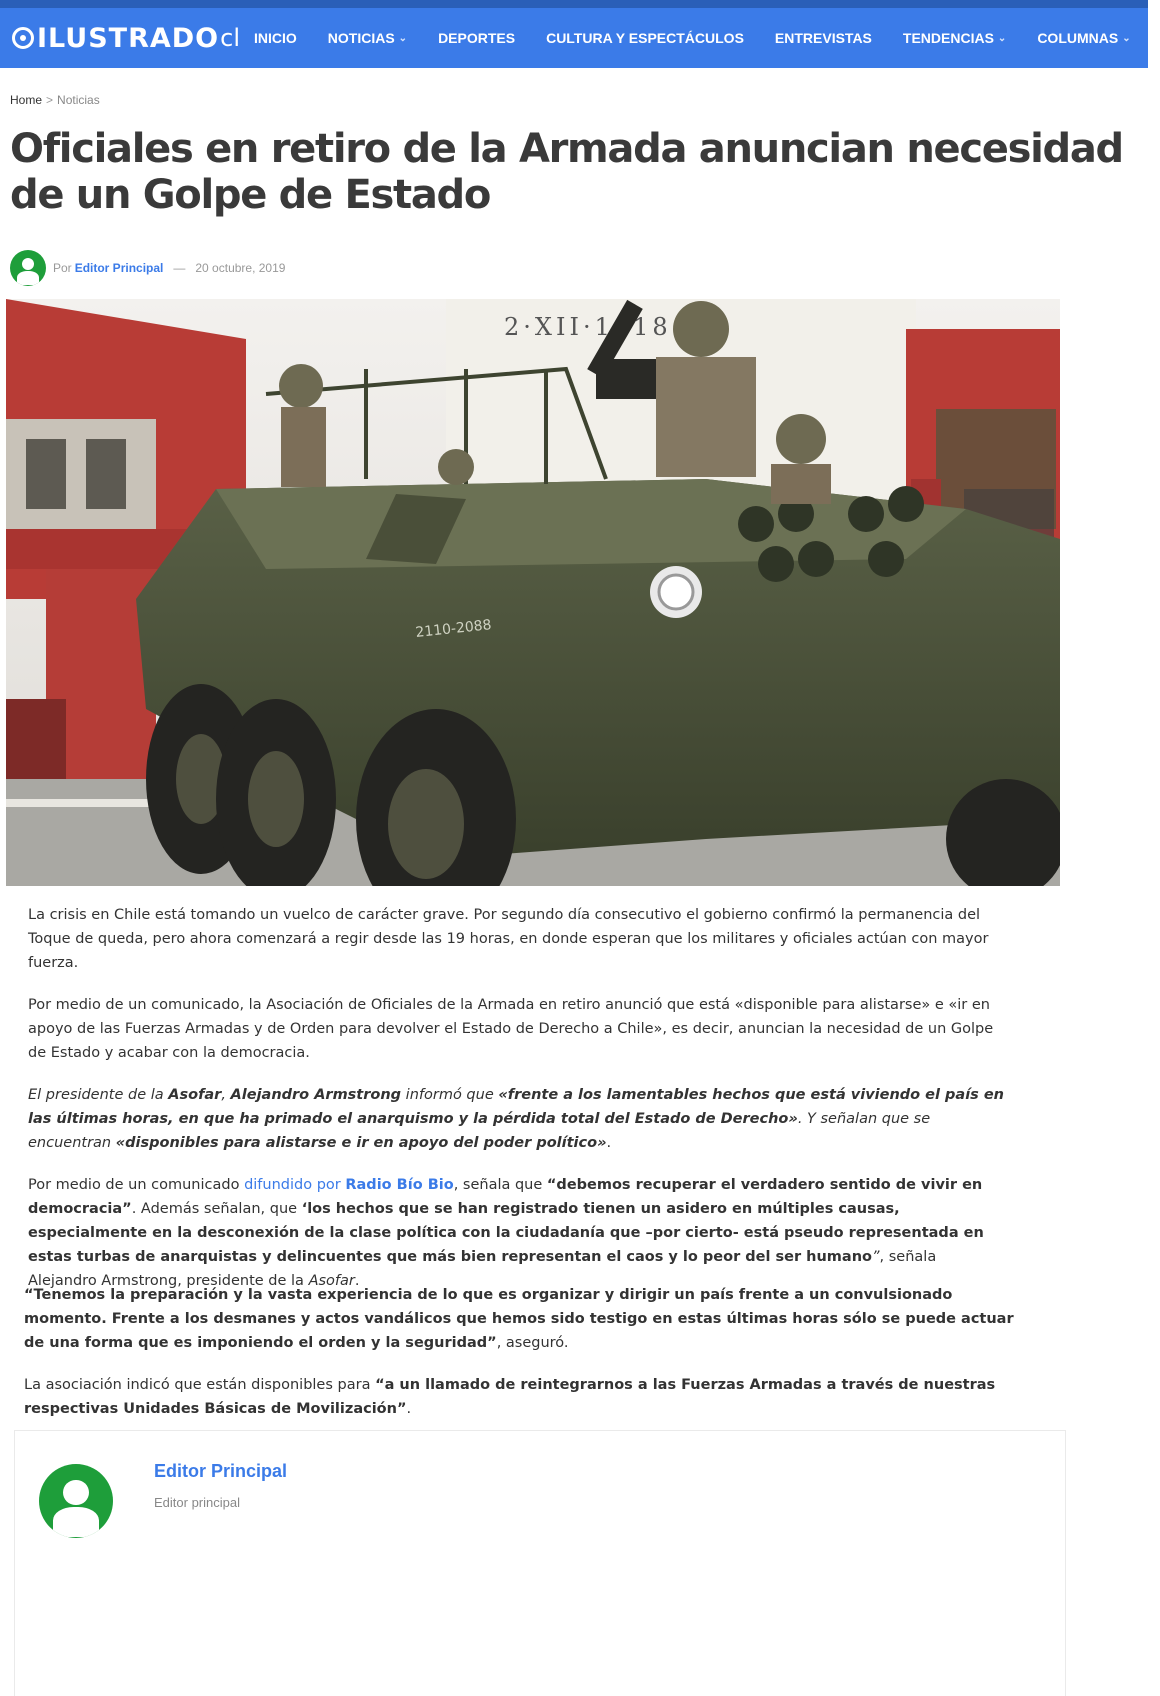 Image resolution: width=1160 pixels, height=1696 pixels. Describe the element at coordinates (954, 38) in the screenshot. I see `nav-item-tendencias: TENDENCIAS ⌄` at that location.